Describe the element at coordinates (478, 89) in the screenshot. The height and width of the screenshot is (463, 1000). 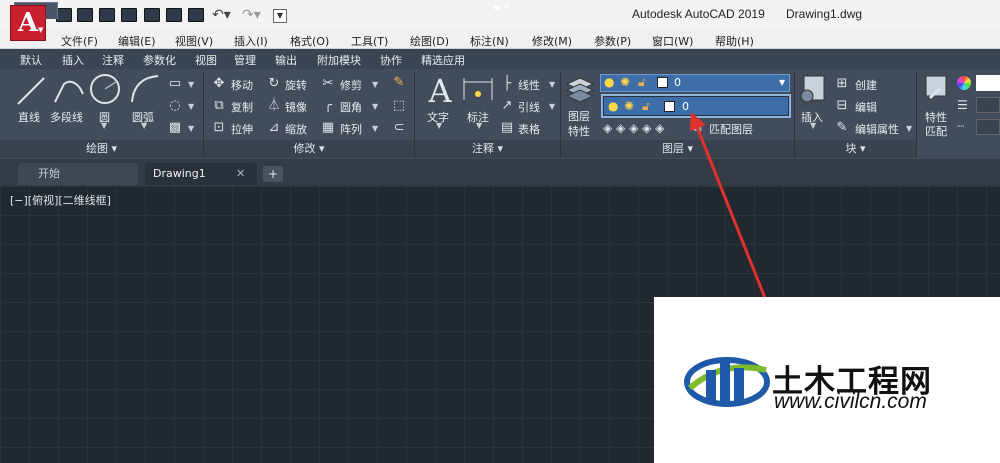
I see `dimension-tool-icon` at that location.